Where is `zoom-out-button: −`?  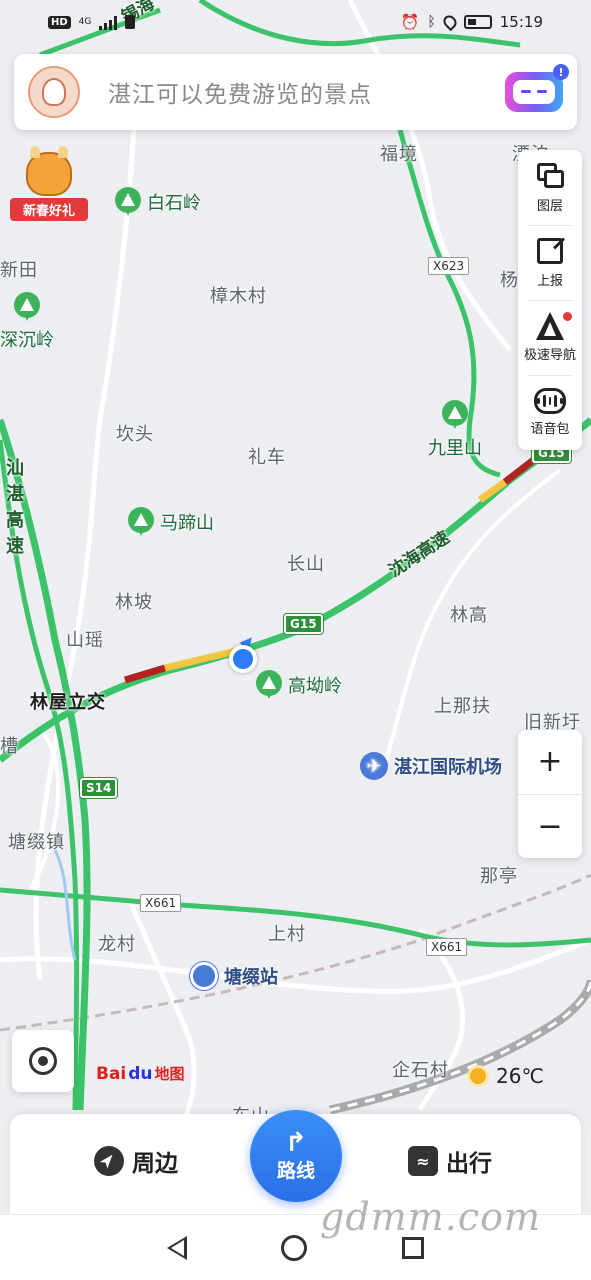
zoom-out-button: − is located at coordinates (550, 826).